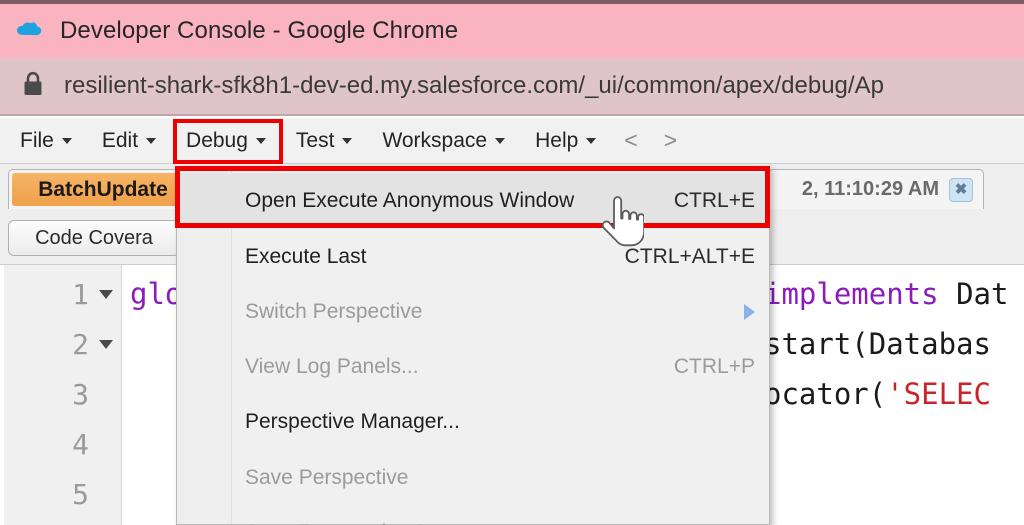 This screenshot has width=1024, height=525. Describe the element at coordinates (94, 238) in the screenshot. I see `code-coverage-button: Code Covera` at that location.